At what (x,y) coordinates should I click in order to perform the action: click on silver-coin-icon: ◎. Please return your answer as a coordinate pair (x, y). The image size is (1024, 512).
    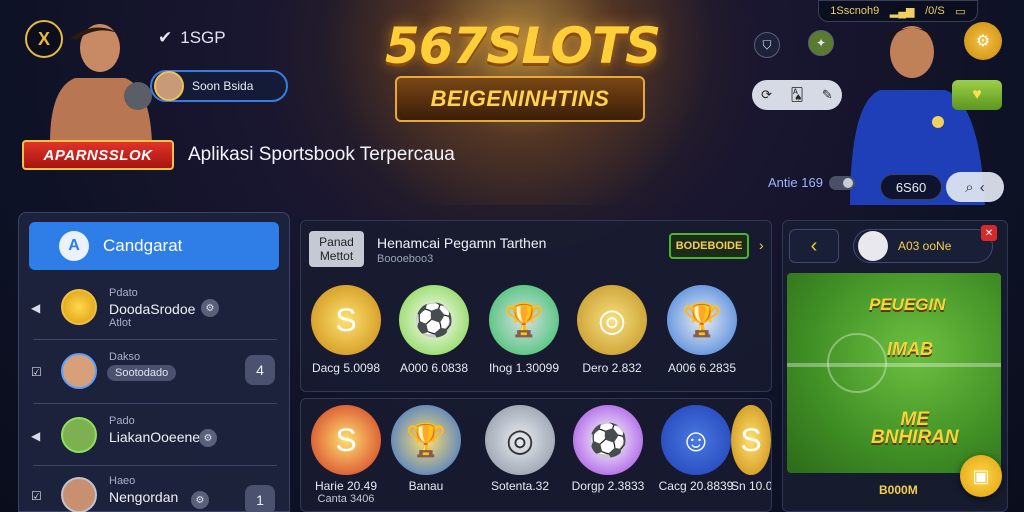
    Looking at the image, I should click on (520, 440).